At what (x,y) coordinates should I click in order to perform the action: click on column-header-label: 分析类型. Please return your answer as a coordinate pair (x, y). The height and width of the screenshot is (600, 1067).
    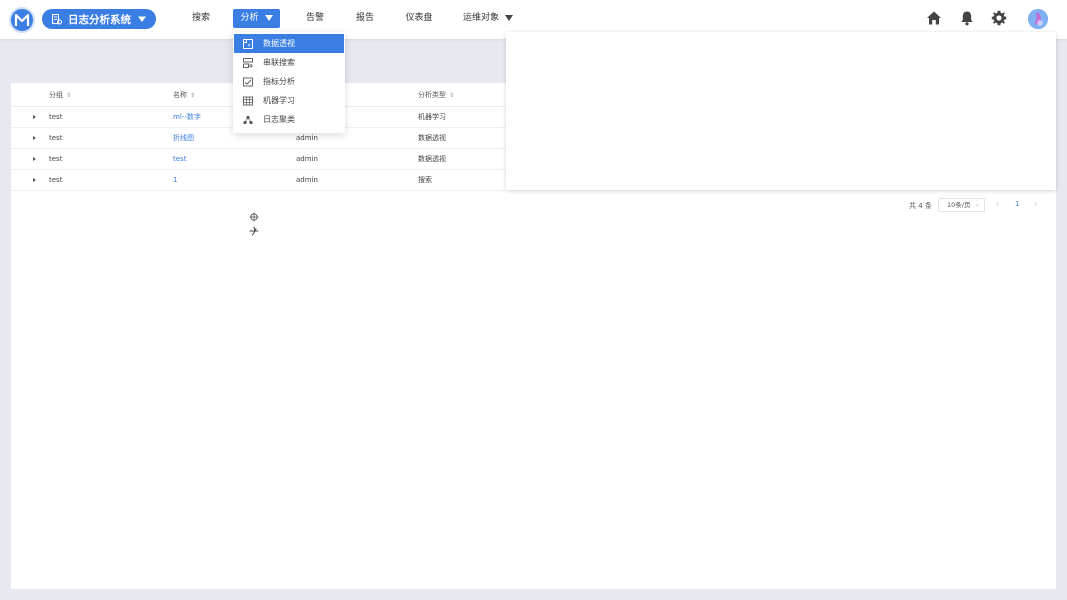
    Looking at the image, I should click on (432, 95).